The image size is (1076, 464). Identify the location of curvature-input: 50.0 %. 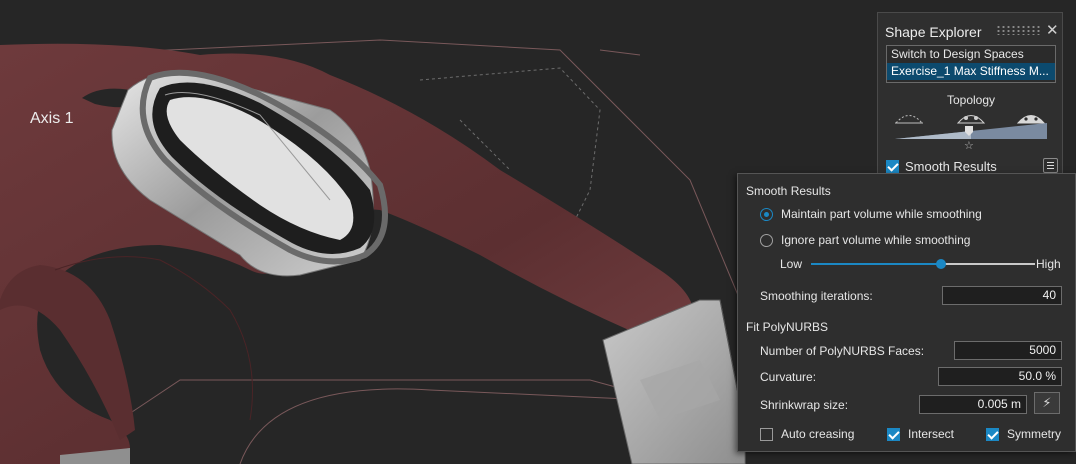
(1000, 376).